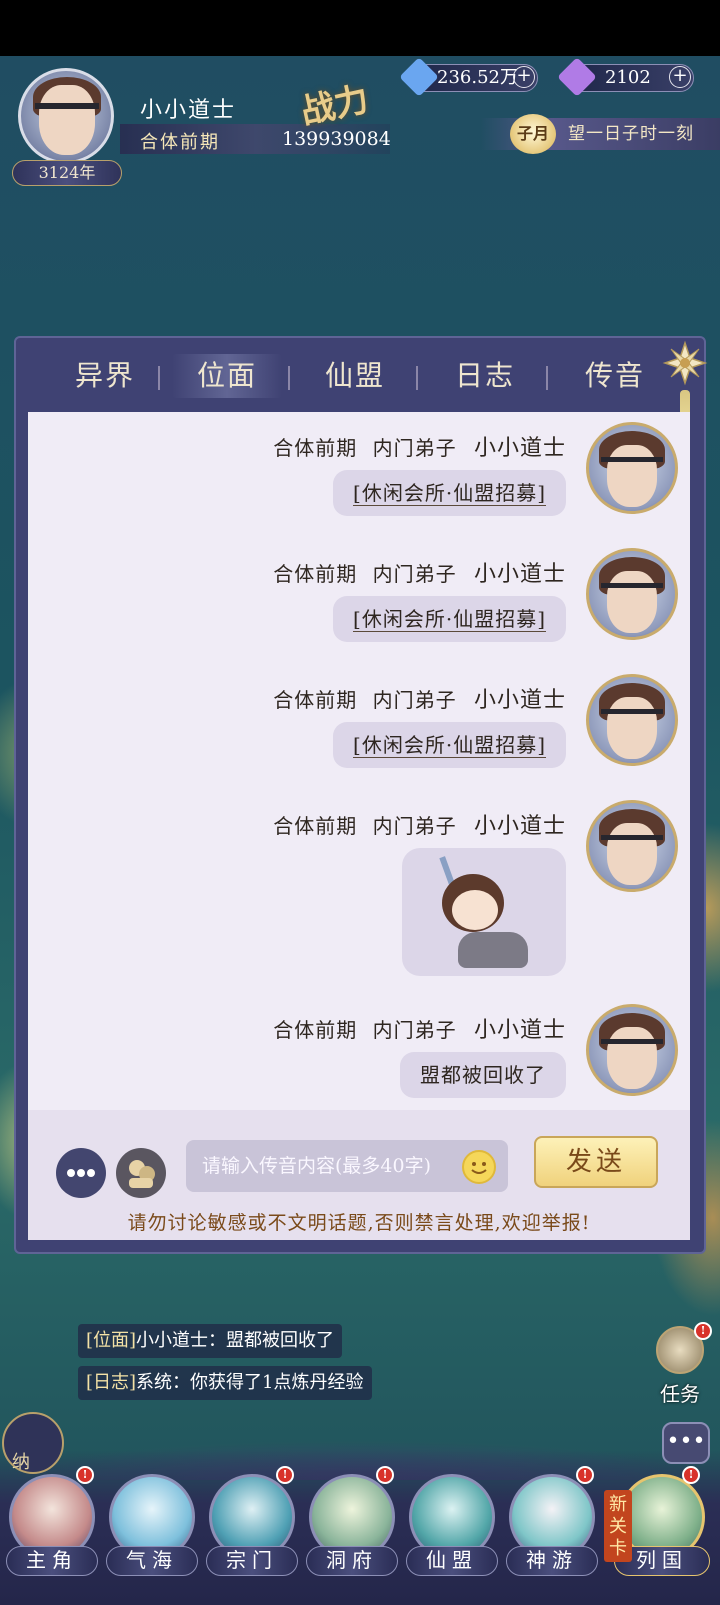  What do you see at coordinates (618, 1526) in the screenshot?
I see `new-stage-tag: 新关卡` at bounding box center [618, 1526].